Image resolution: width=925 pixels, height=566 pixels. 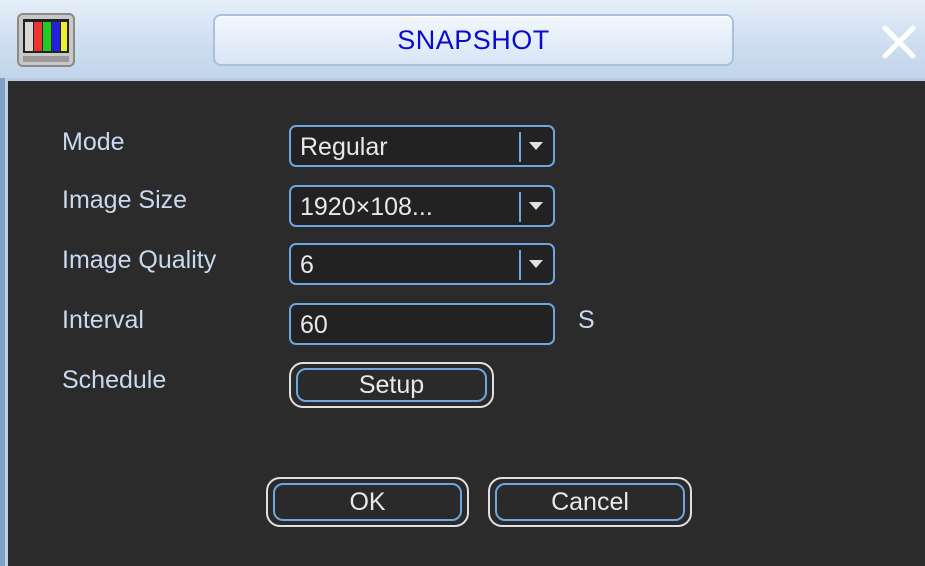 What do you see at coordinates (307, 265) in the screenshot?
I see `image-quality-value: 6` at bounding box center [307, 265].